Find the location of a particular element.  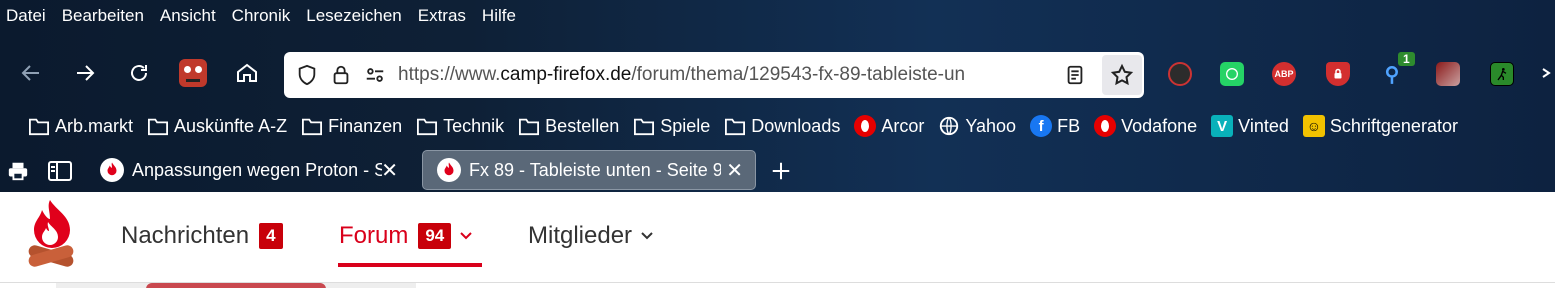

tab-title: Fx 89 - Tableiste unten - Seite 9 is located at coordinates (595, 169).